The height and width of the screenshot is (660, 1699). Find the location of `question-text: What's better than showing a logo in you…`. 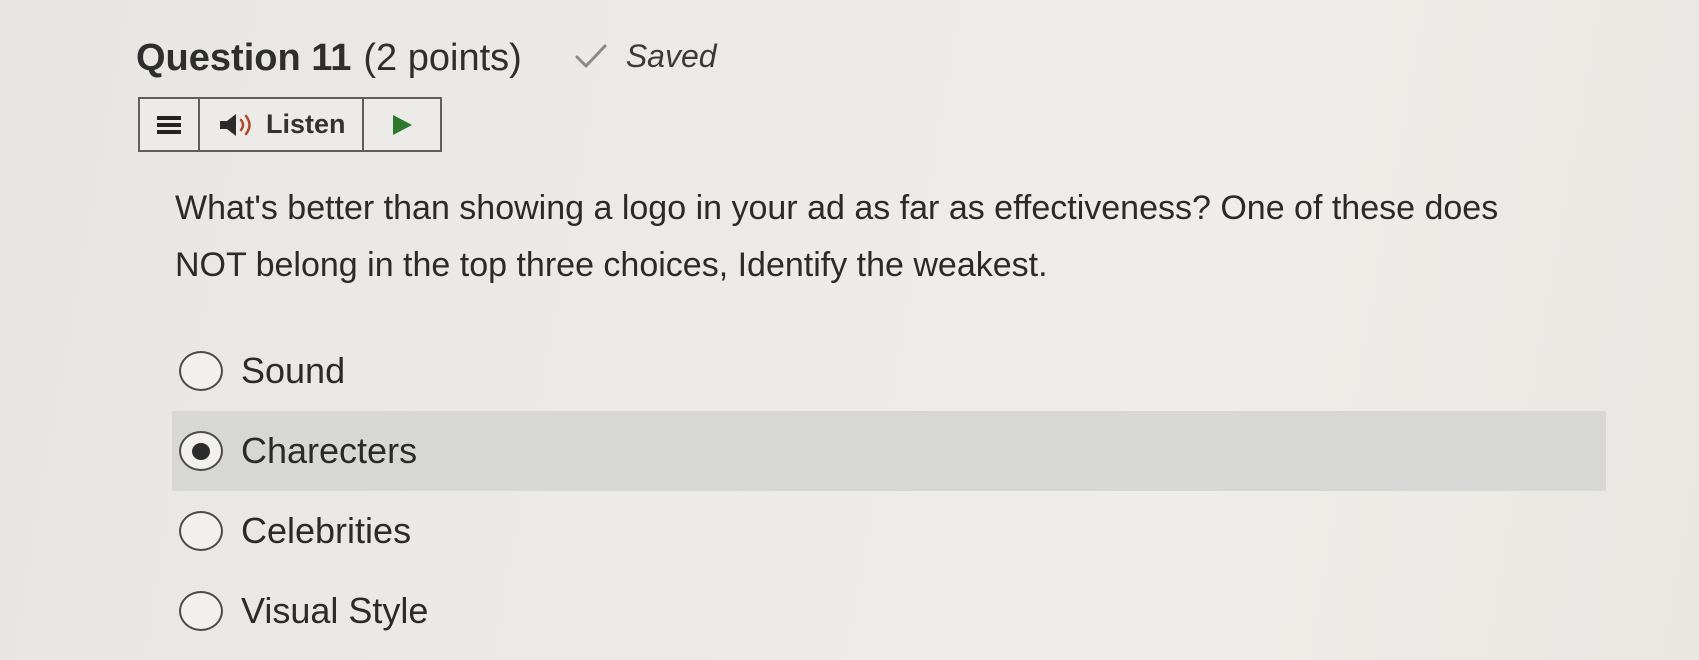

question-text: What's better than showing a logo in you… is located at coordinates (837, 236).